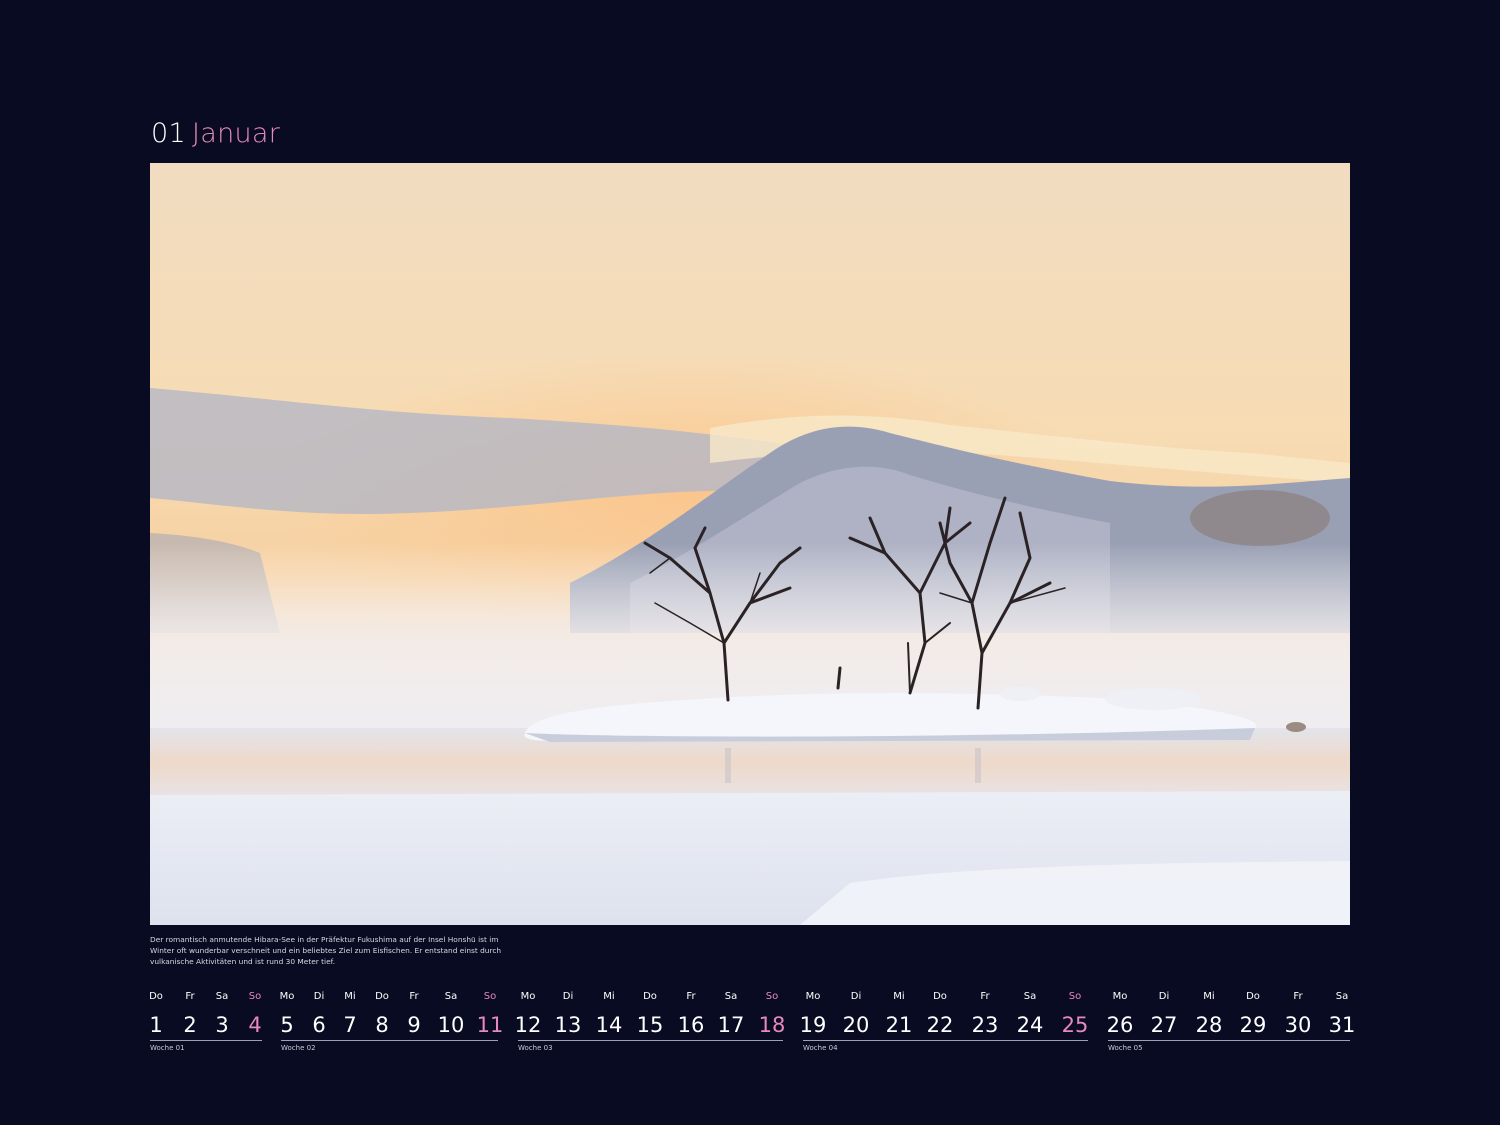 The height and width of the screenshot is (1125, 1500). Describe the element at coordinates (985, 1025) in the screenshot. I see `day-number: 23` at that location.